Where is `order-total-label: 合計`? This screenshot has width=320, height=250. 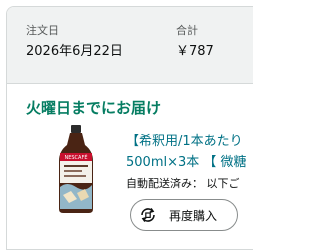
order-total-label: 合計 is located at coordinates (187, 30).